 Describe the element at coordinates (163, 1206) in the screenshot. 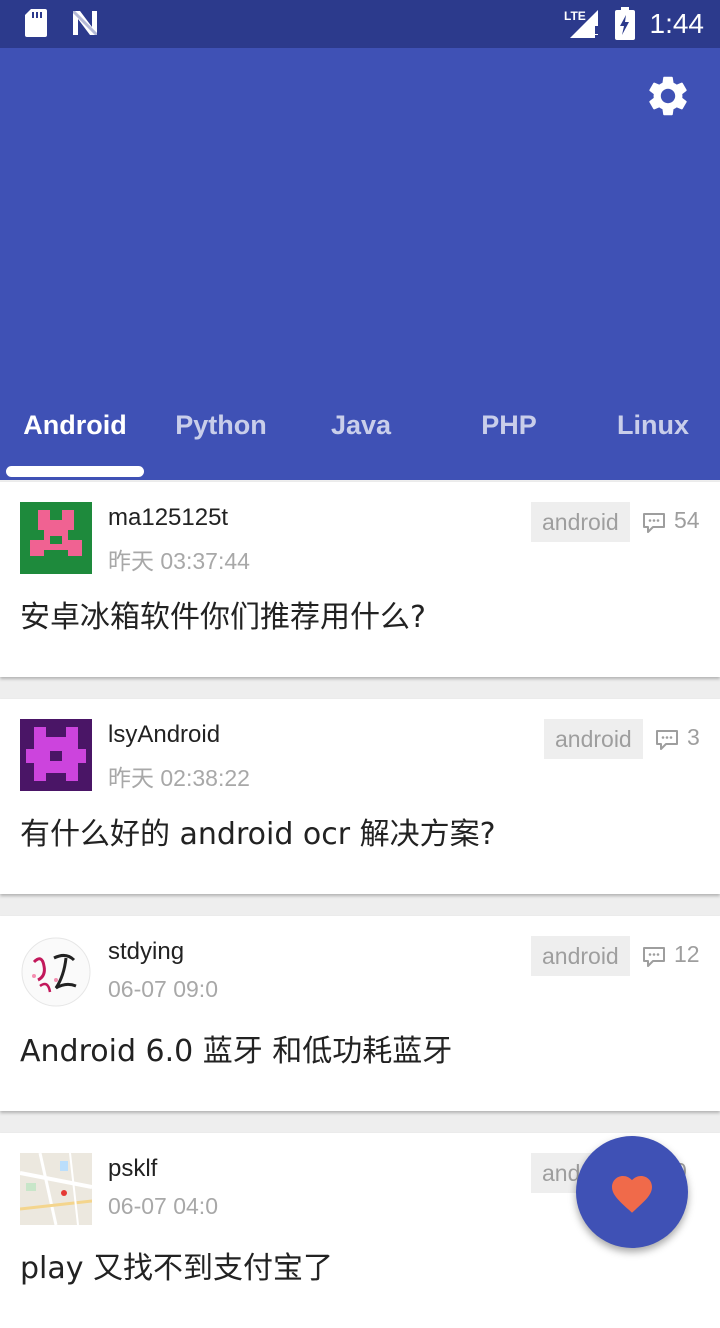

I see `post-time: 06-07 04:0` at that location.